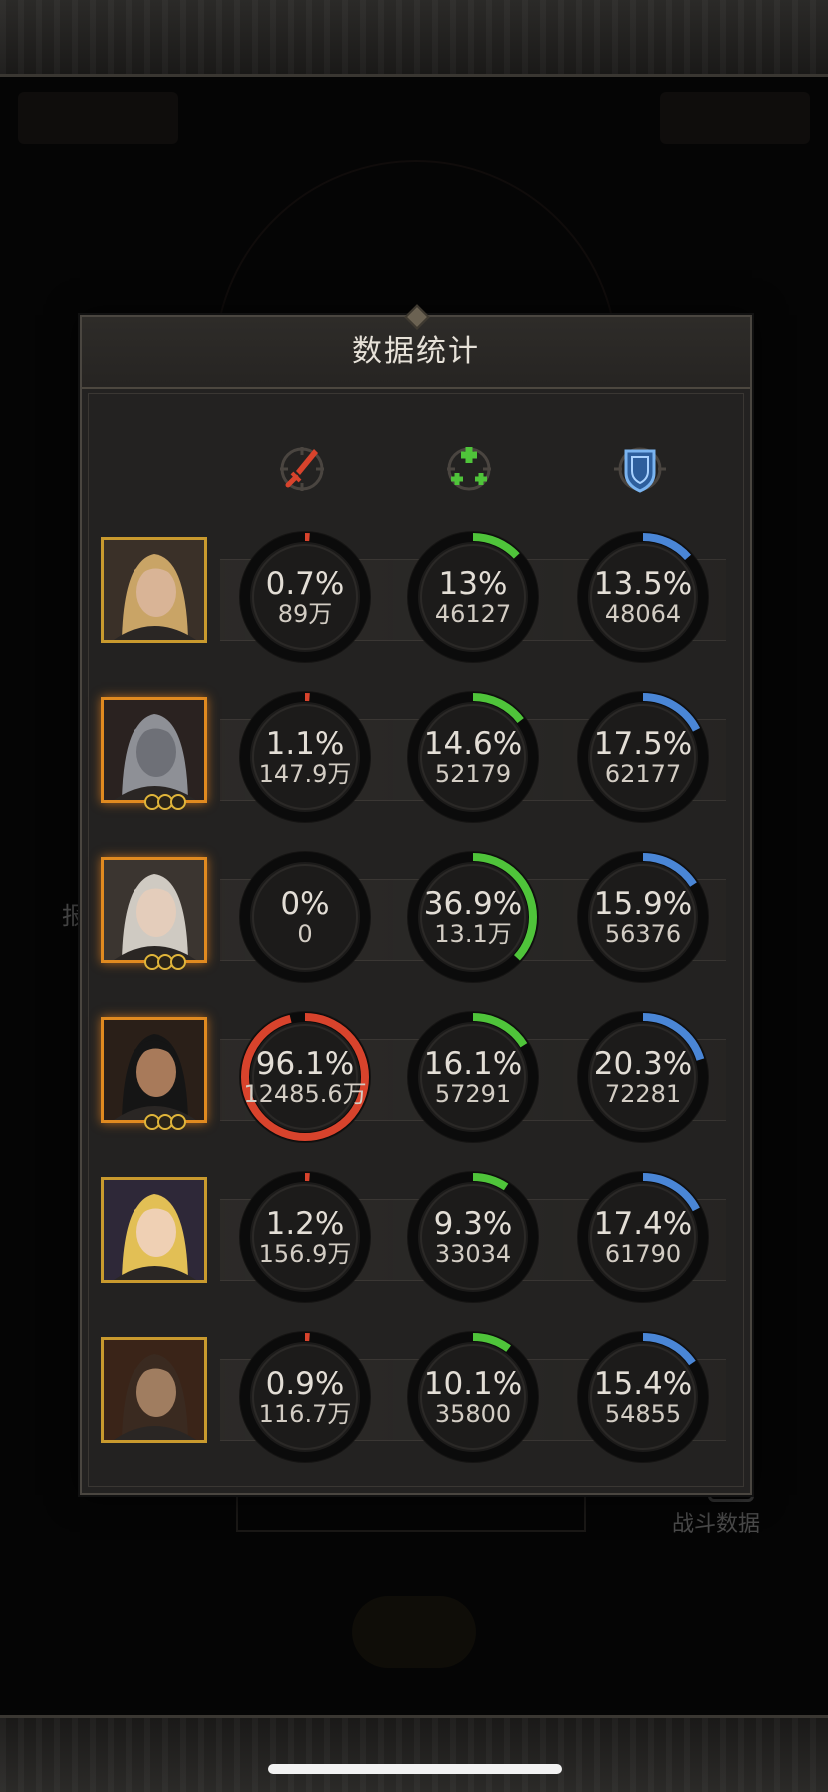  I want to click on healing-ring: 10.1% 35800, so click(473, 1397).